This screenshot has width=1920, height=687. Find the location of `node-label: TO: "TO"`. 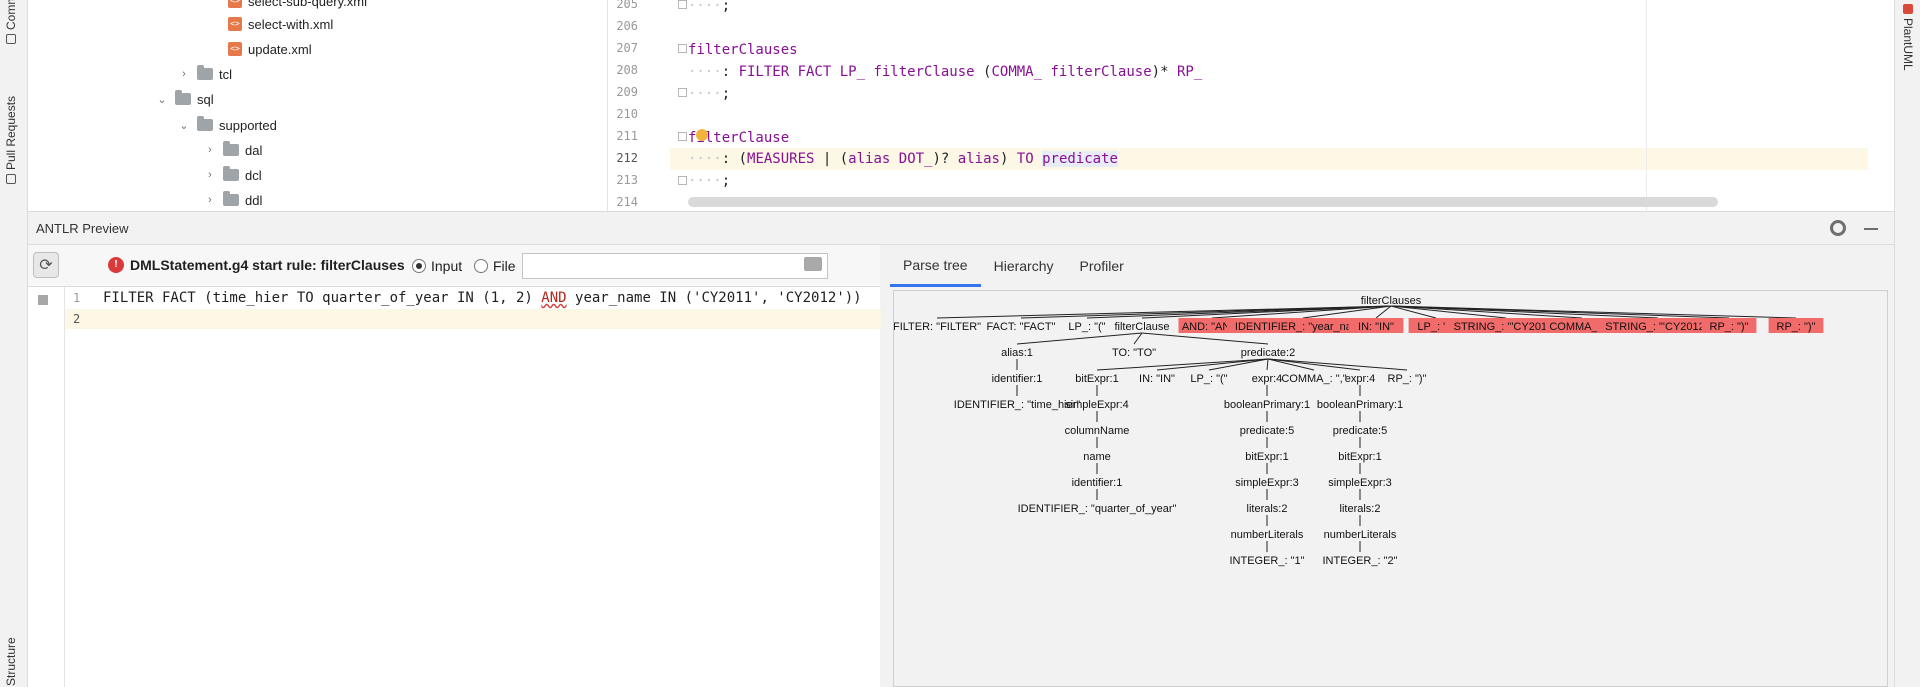

node-label: TO: "TO" is located at coordinates (1134, 353).